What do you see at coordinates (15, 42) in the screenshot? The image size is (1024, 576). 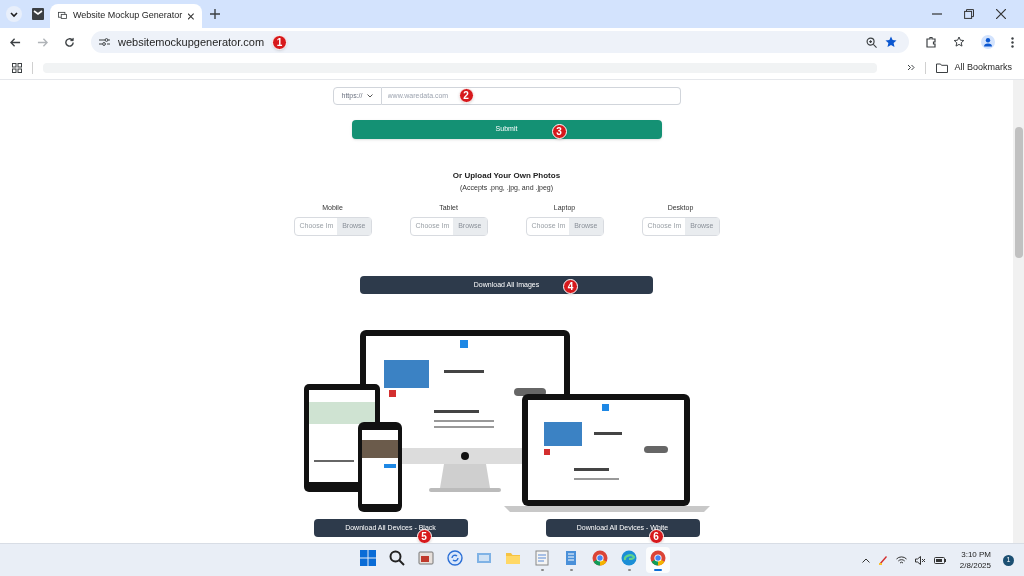 I see `back-icon` at bounding box center [15, 42].